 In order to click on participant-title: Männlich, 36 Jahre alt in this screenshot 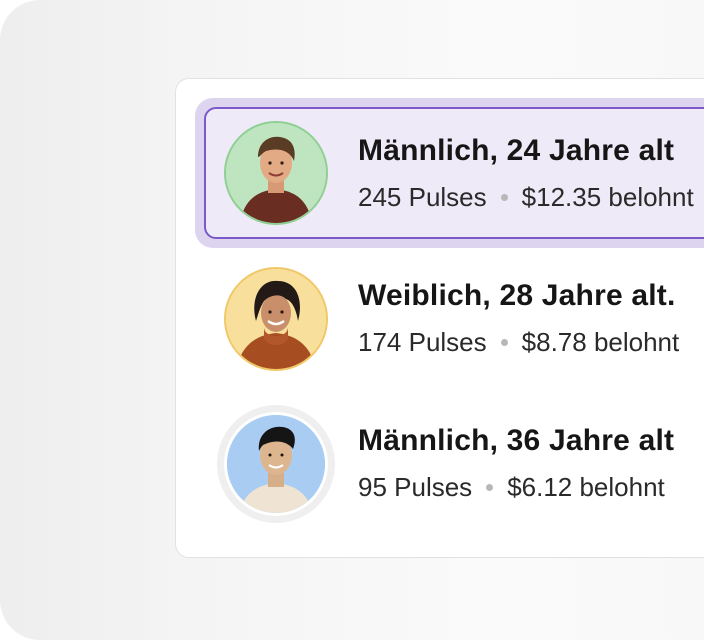, I will do `click(516, 440)`.